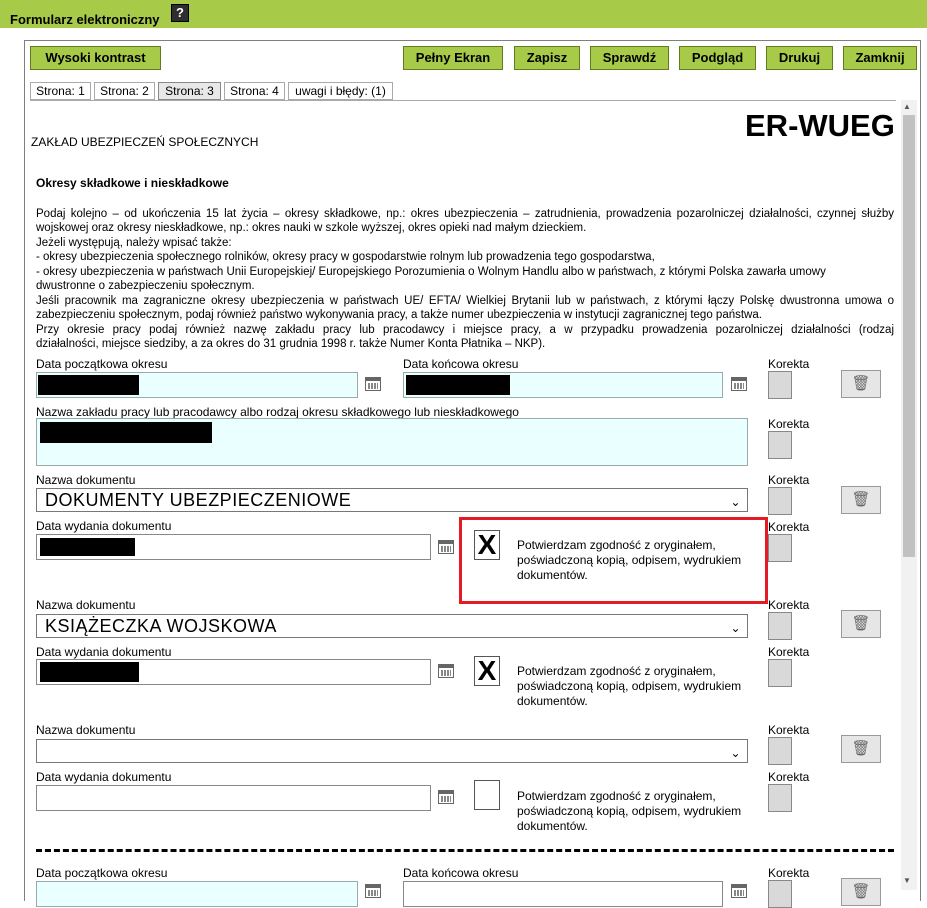 The image size is (927, 908). I want to click on form-code: ER-WUEG, so click(820, 125).